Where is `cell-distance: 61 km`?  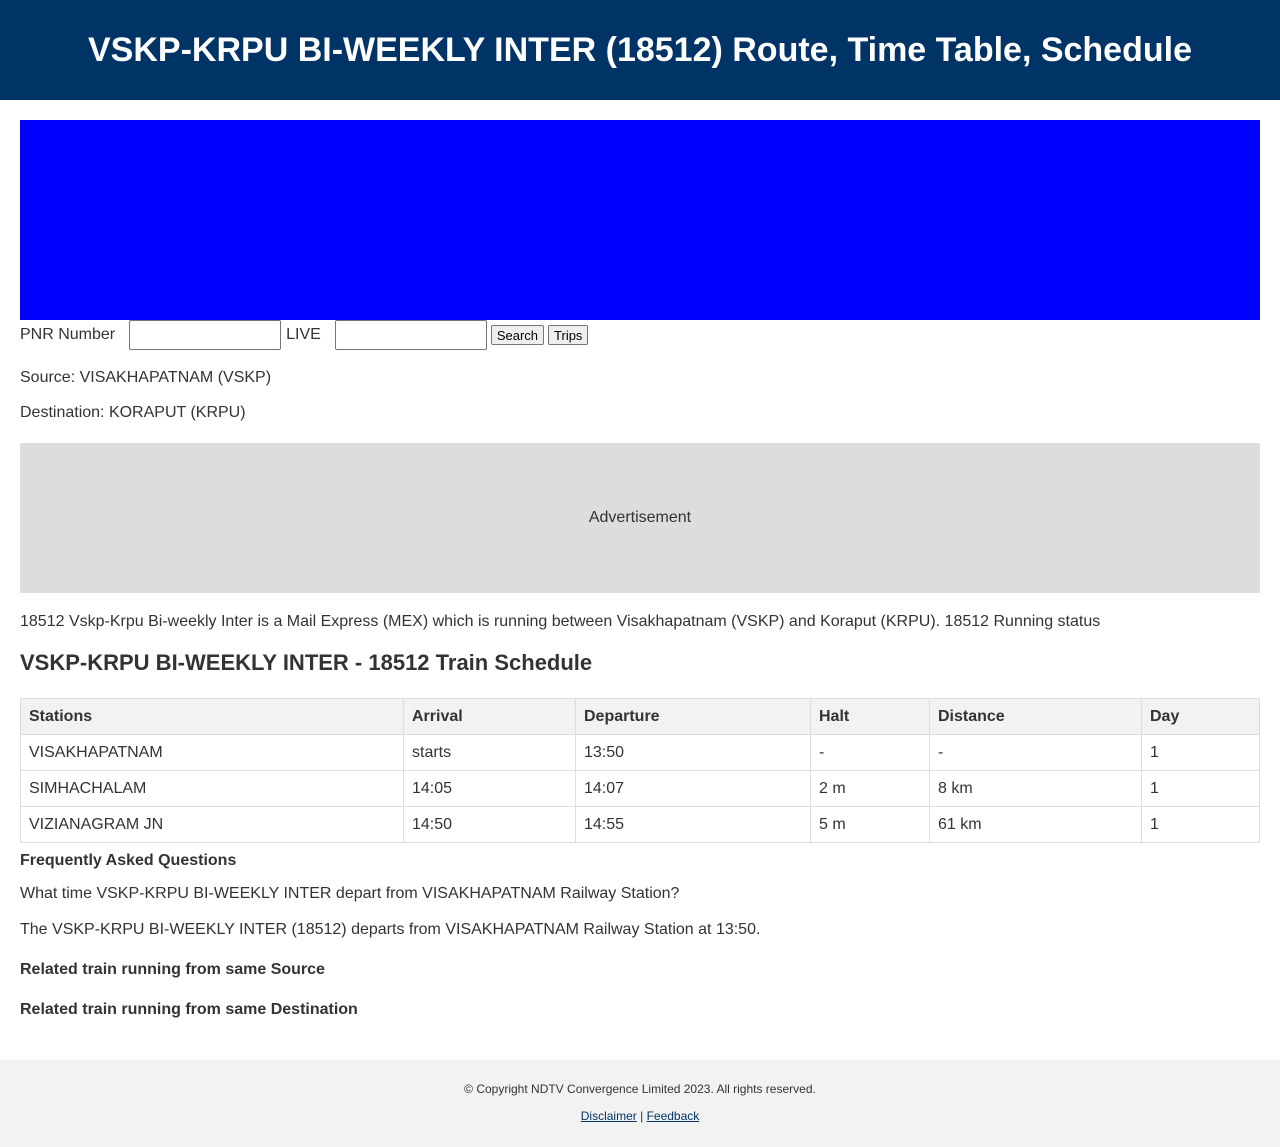 cell-distance: 61 km is located at coordinates (1035, 824).